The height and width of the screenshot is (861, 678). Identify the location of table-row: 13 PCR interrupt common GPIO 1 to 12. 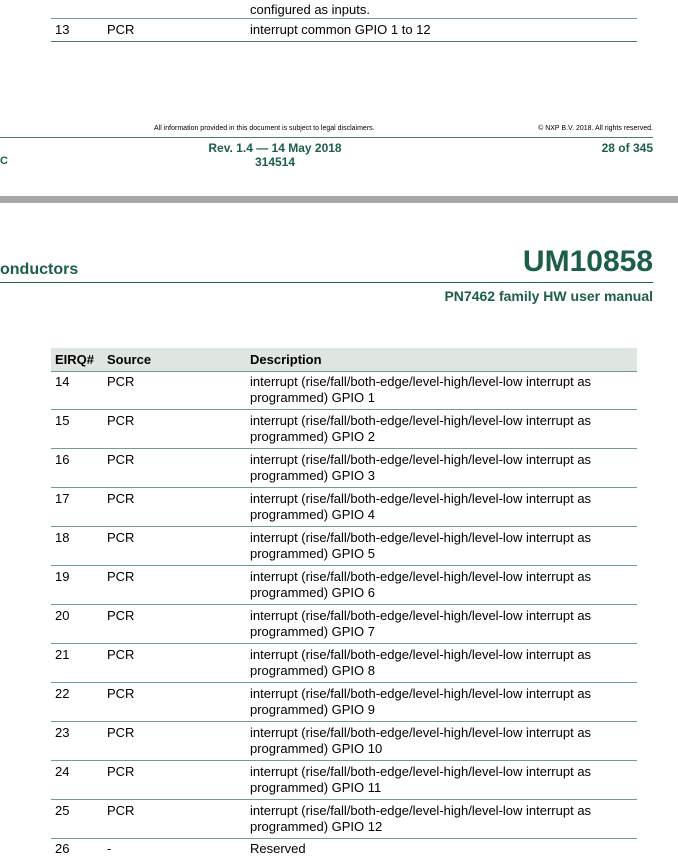
(344, 31).